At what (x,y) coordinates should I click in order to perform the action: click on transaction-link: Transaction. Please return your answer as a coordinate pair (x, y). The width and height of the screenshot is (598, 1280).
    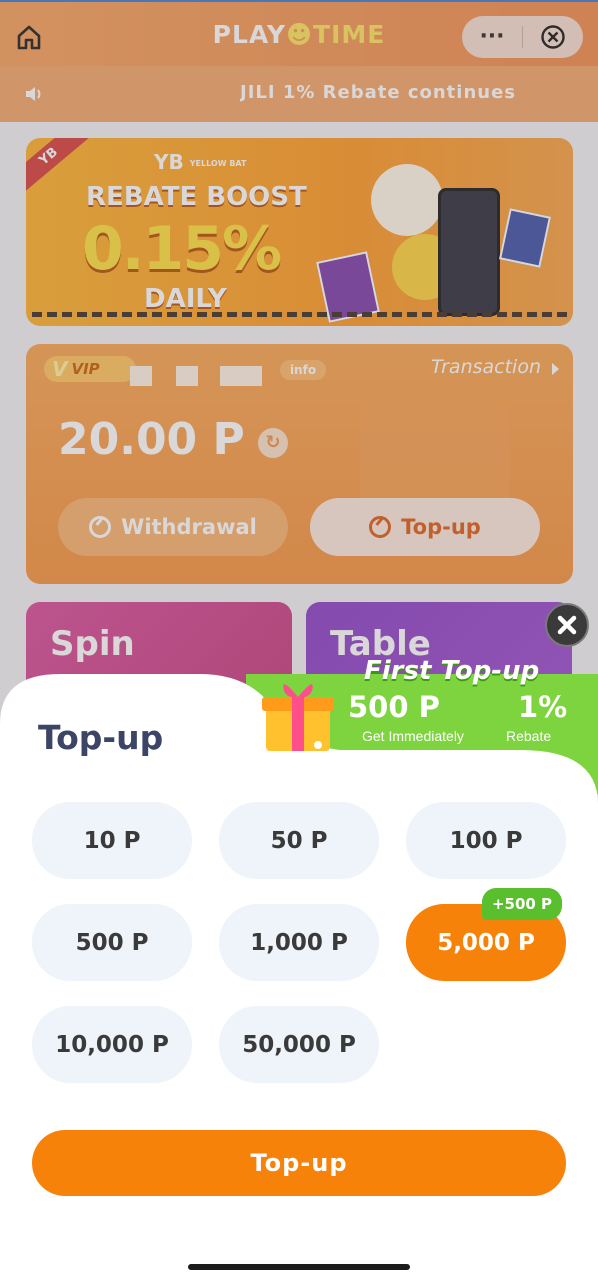
    Looking at the image, I should click on (494, 367).